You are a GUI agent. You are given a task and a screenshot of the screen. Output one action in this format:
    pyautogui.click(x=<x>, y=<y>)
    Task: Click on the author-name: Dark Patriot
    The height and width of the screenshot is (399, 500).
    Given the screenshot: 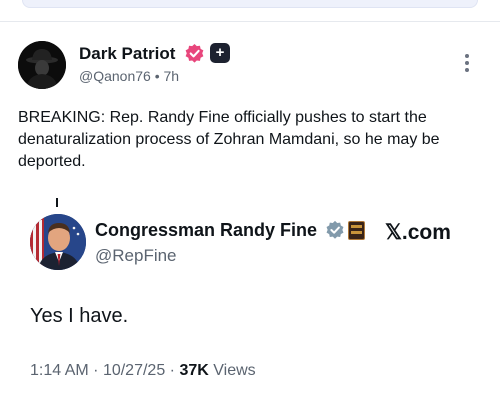 What is the action you would take?
    pyautogui.click(x=127, y=54)
    